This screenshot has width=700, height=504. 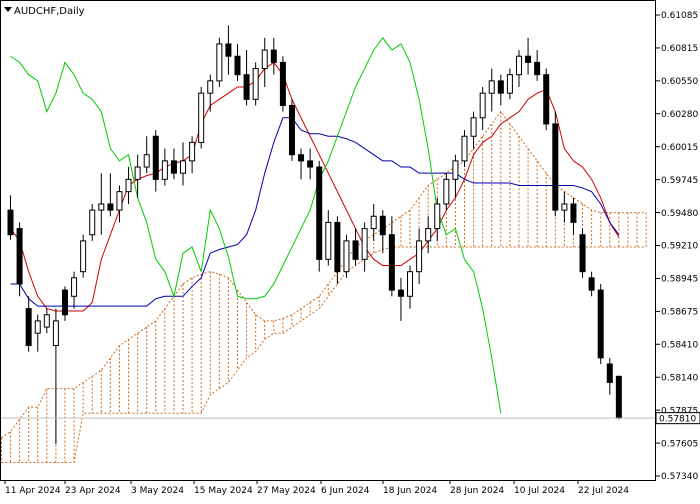 I want to click on x-tick-label: 6 Jun 2024, so click(x=345, y=491).